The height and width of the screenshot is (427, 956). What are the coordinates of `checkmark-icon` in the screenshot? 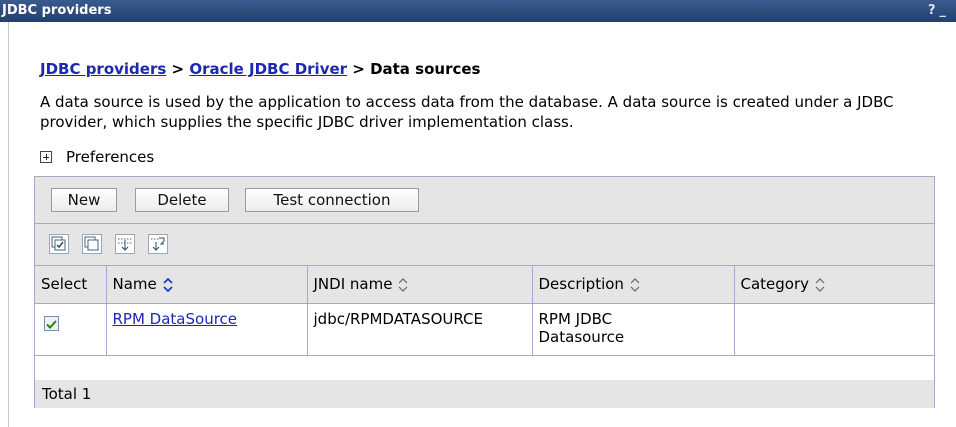 It's located at (51, 324).